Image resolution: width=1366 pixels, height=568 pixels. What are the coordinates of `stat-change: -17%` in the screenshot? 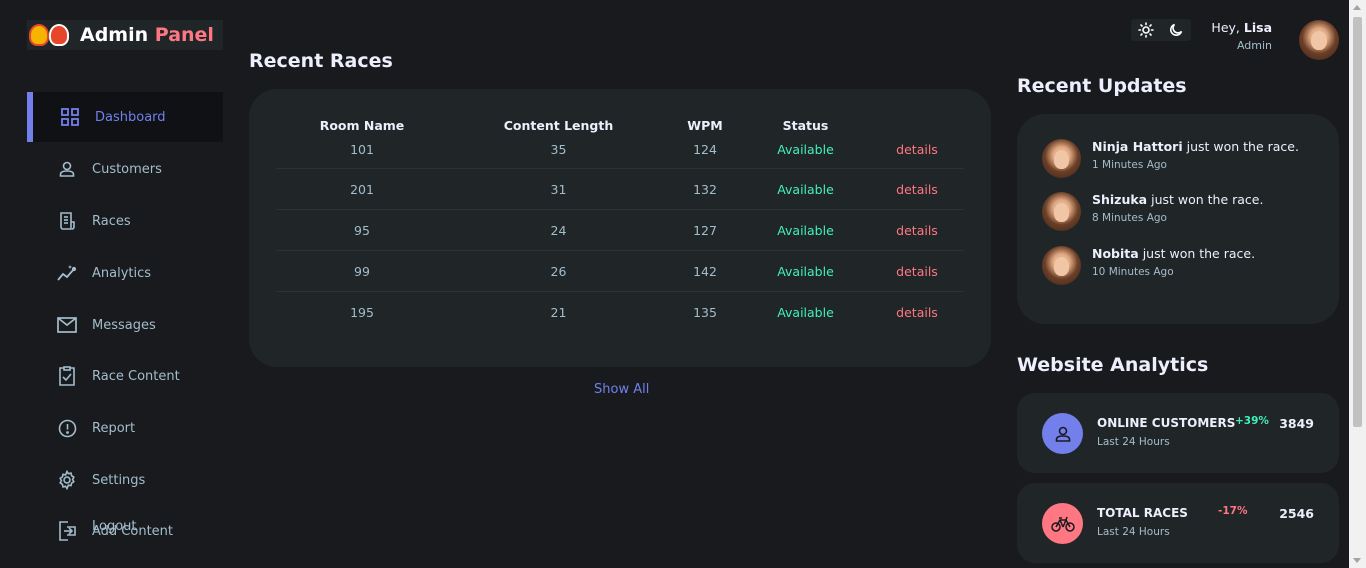 It's located at (1233, 511).